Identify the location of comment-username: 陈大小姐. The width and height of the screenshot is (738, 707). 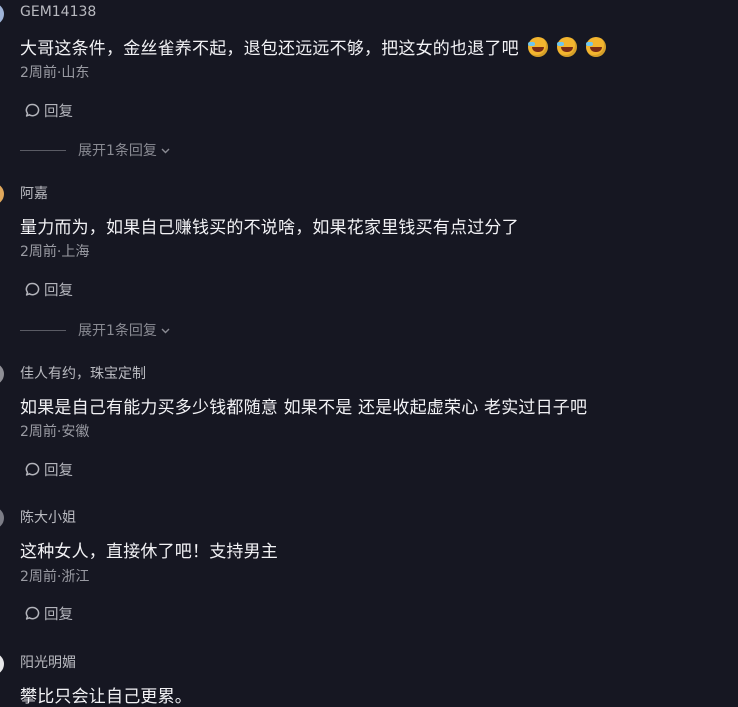
(48, 517).